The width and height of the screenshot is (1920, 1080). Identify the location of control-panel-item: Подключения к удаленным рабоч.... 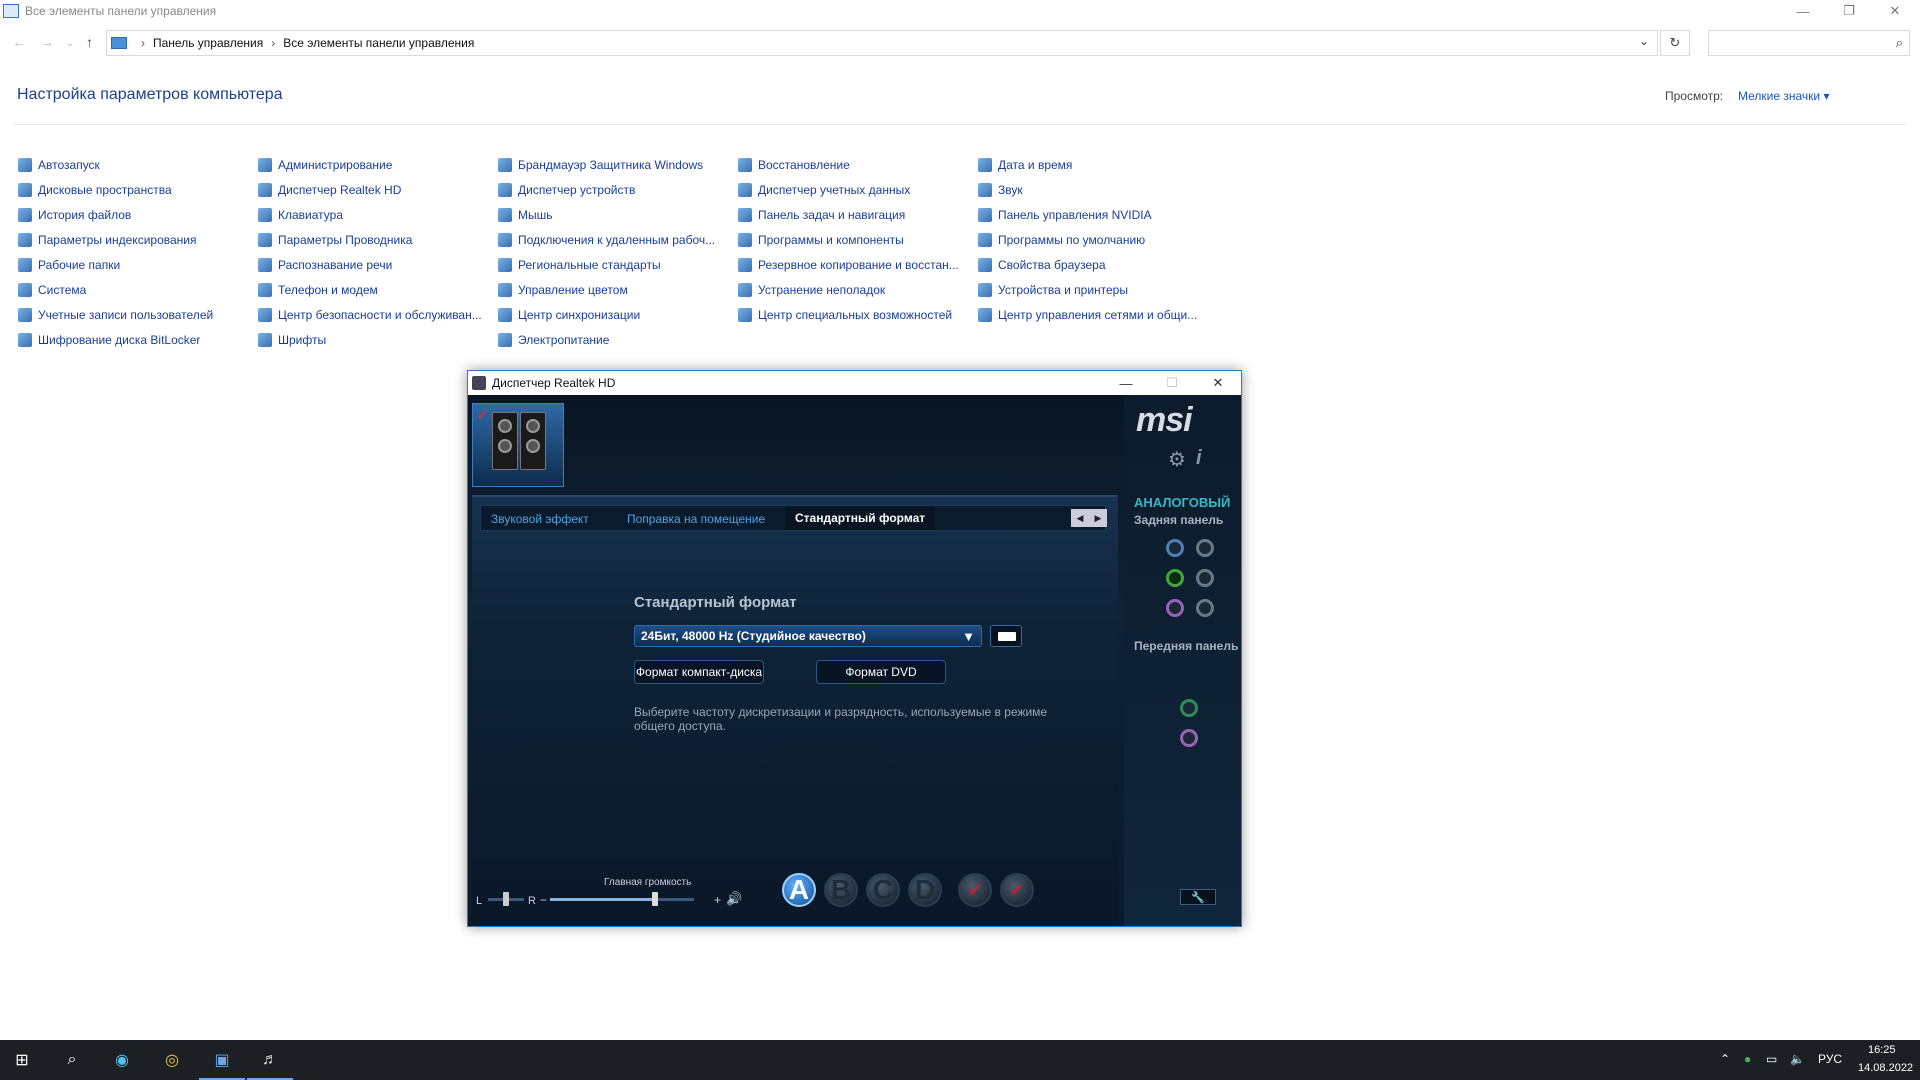
(618, 239).